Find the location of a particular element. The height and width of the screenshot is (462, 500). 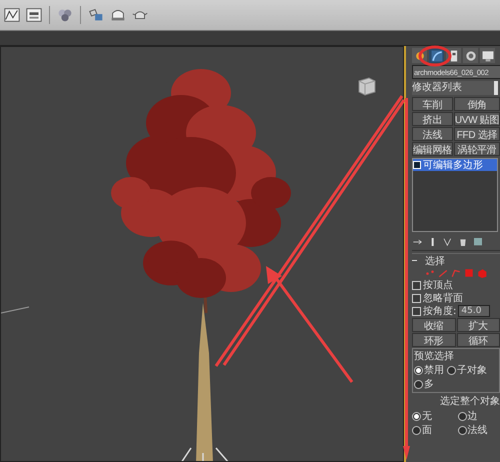

checkbox-label: 忽略背面 is located at coordinates (443, 298).